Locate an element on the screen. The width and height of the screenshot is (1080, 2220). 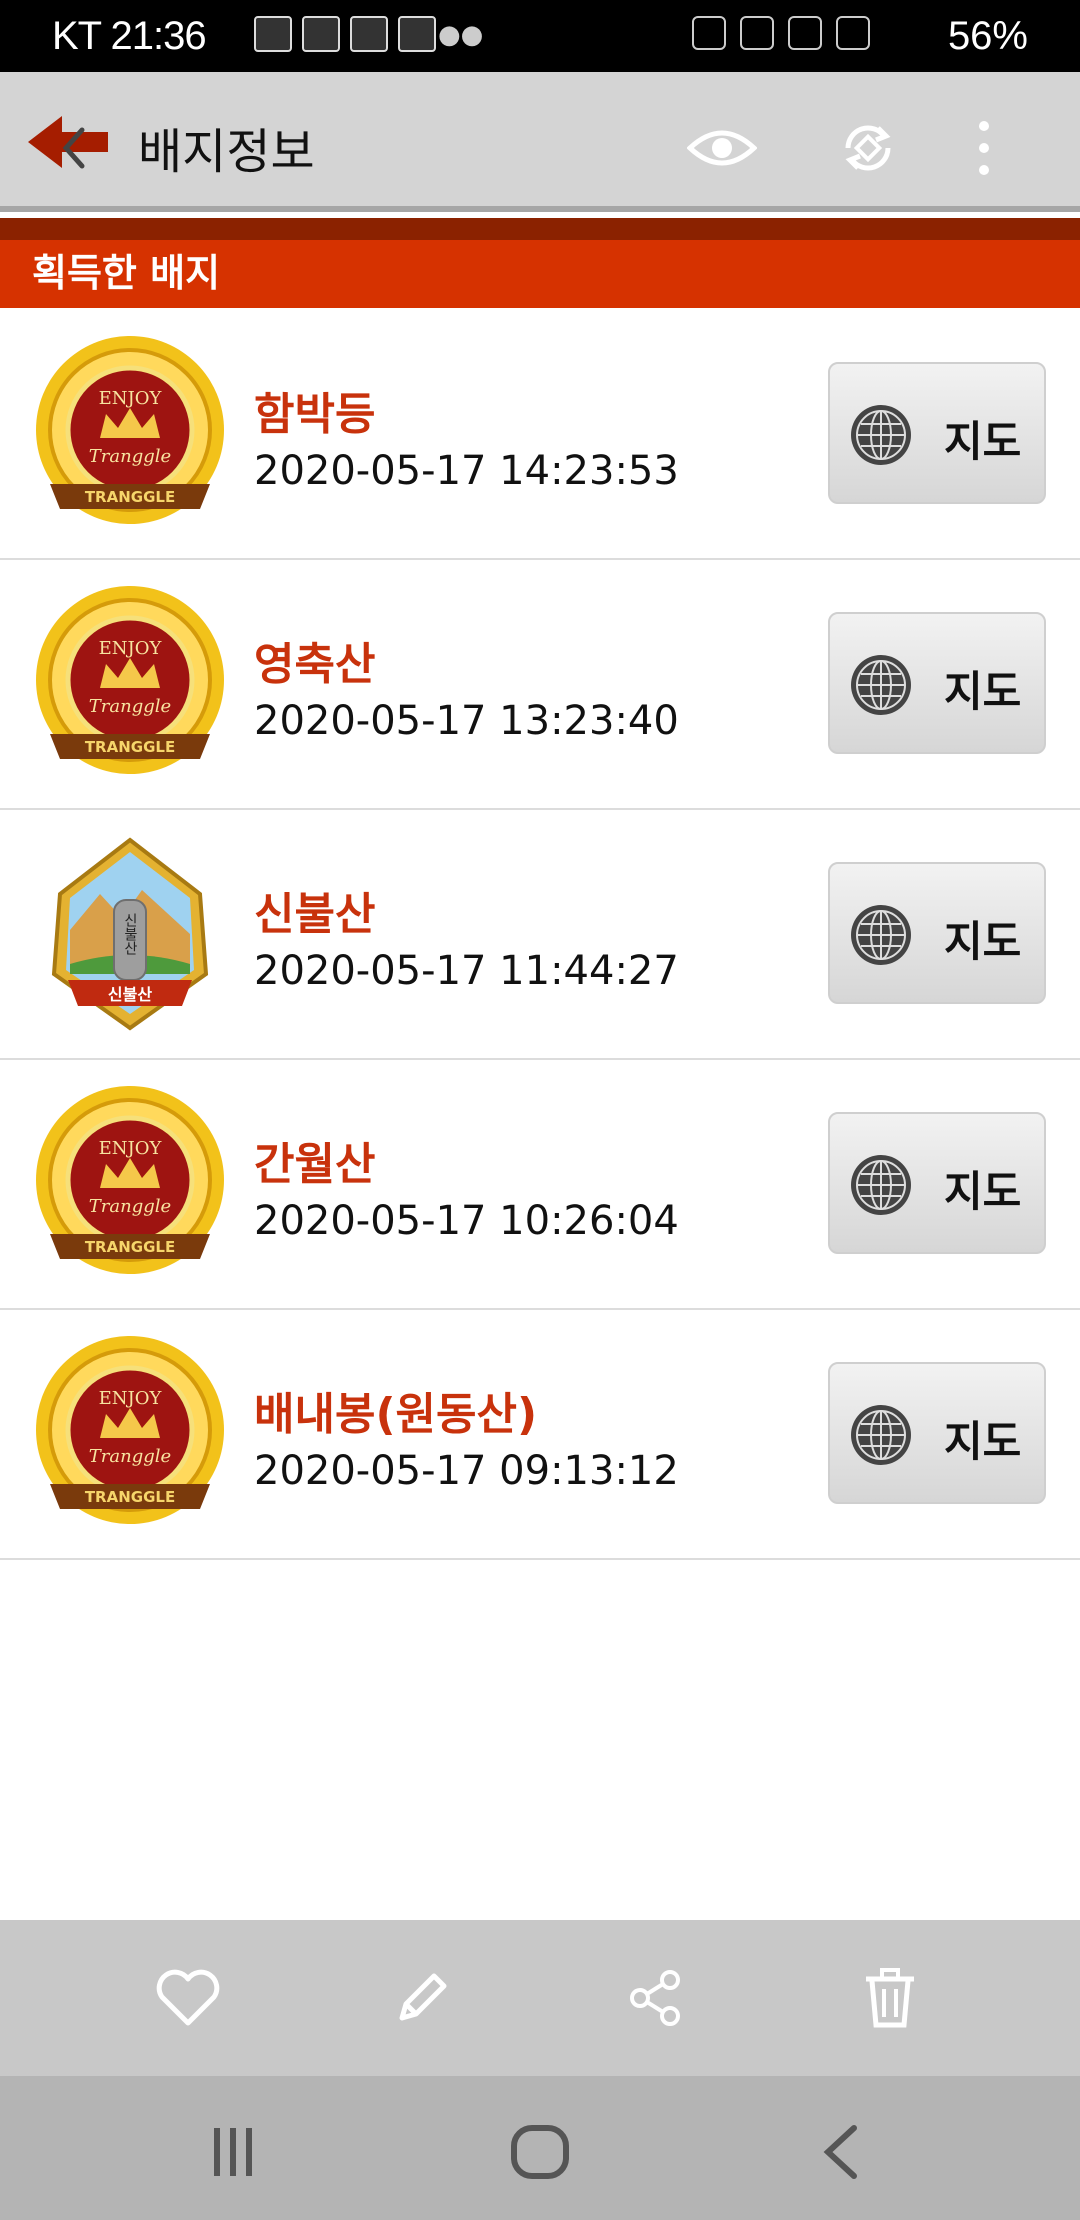
home-icon is located at coordinates (540, 2152).